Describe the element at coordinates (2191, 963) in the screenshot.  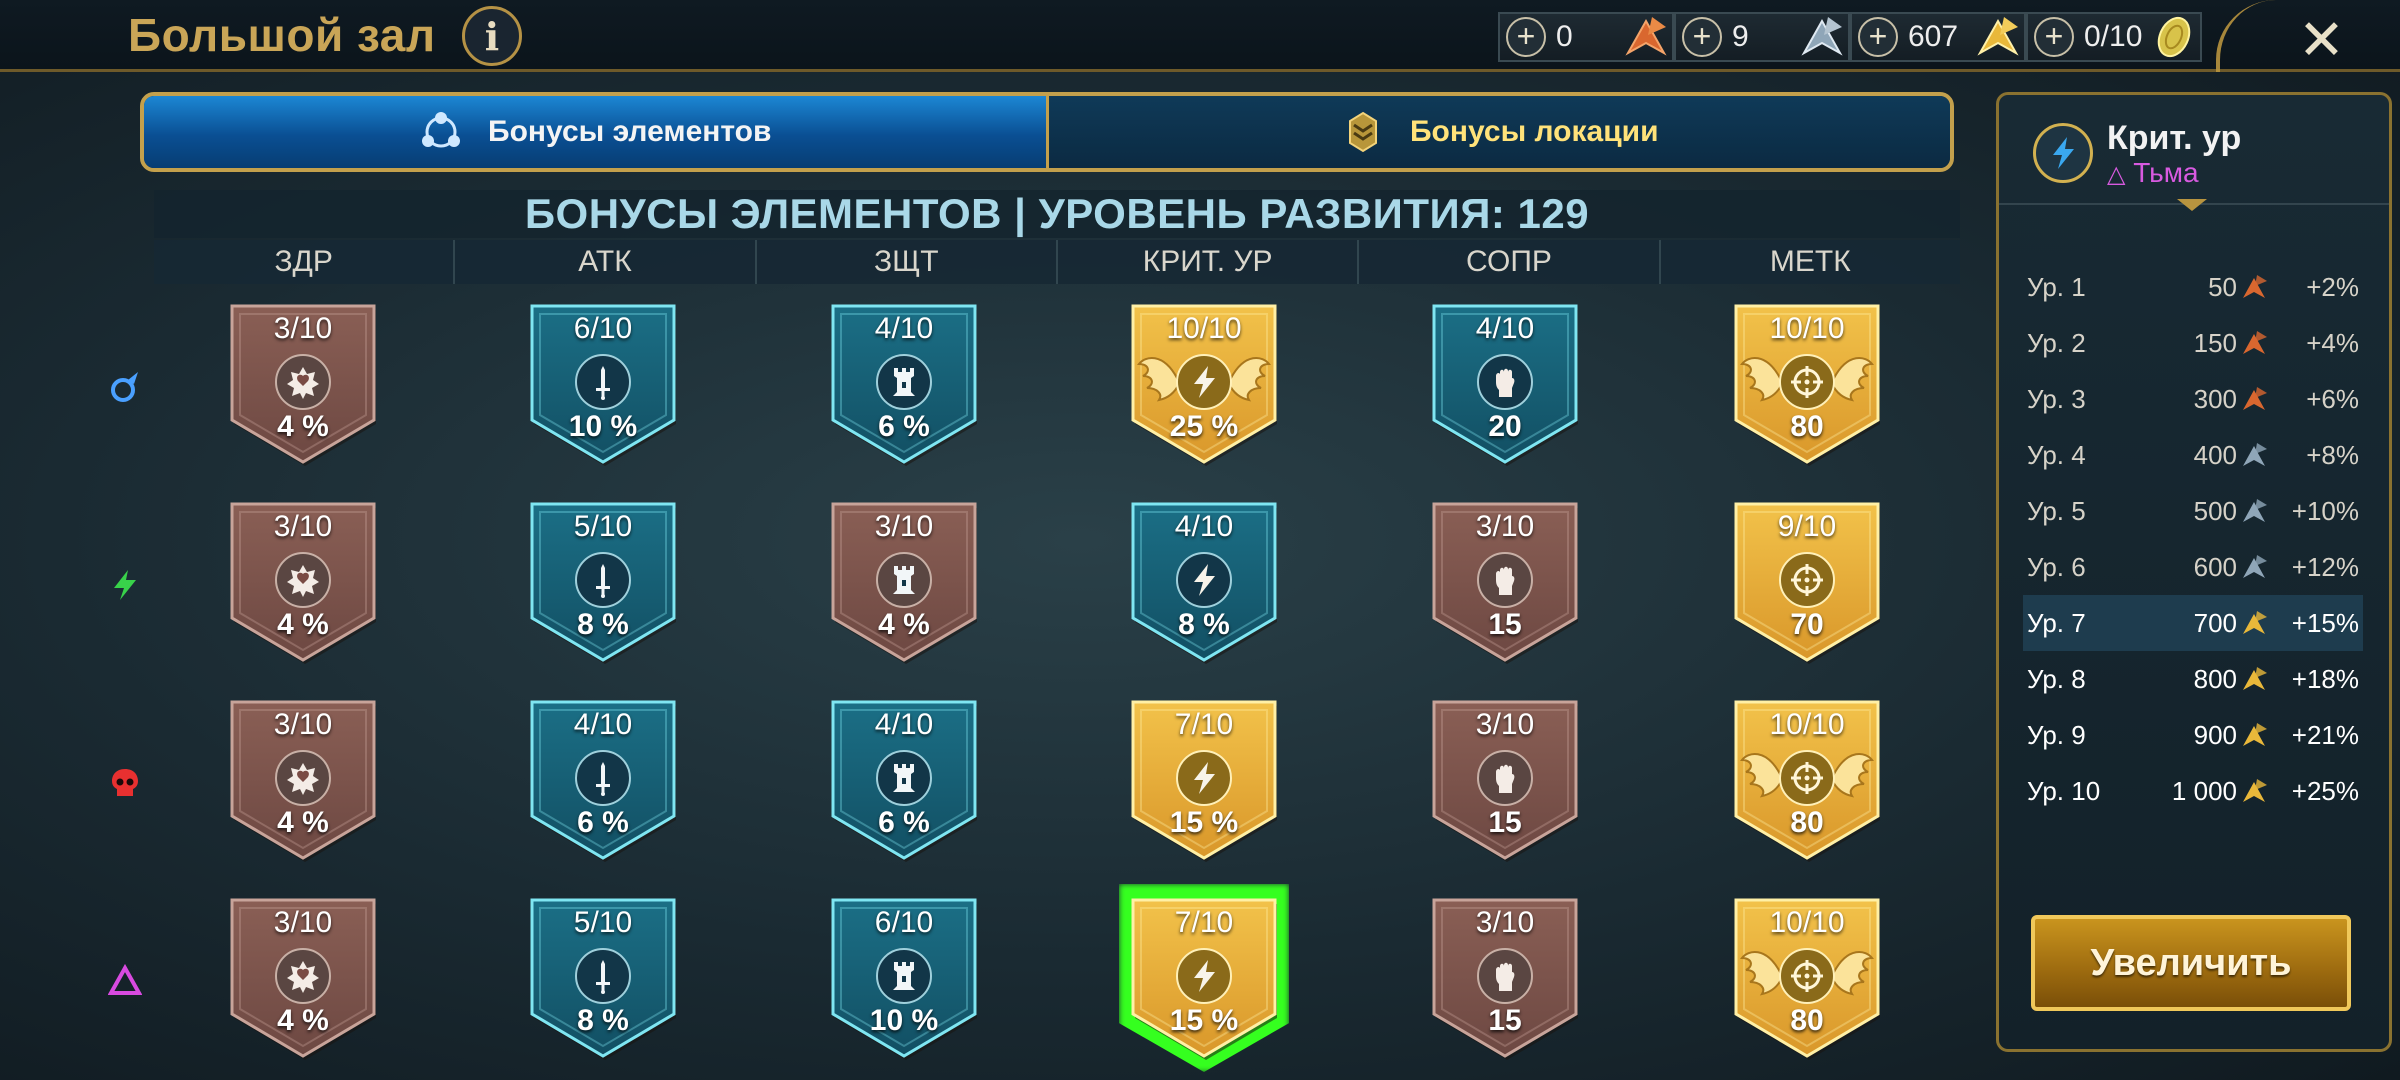
I see `upgrade-button: Увеличить` at that location.